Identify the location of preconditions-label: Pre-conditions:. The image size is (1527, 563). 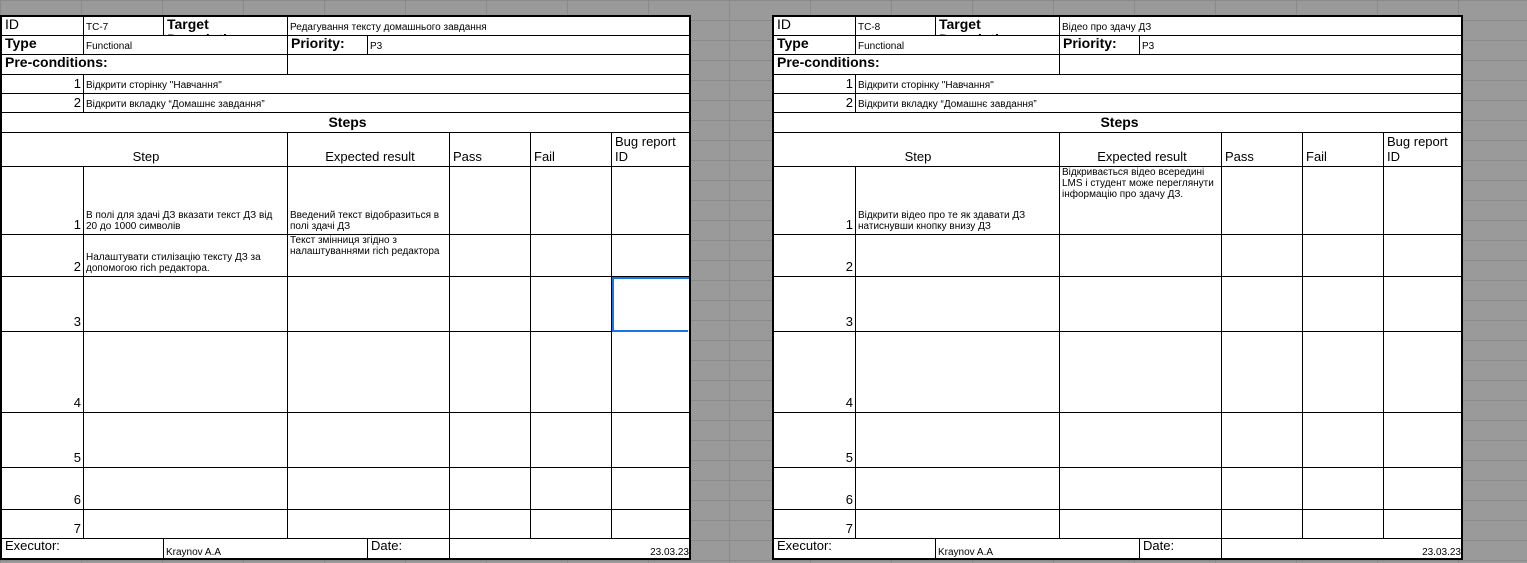
(917, 65).